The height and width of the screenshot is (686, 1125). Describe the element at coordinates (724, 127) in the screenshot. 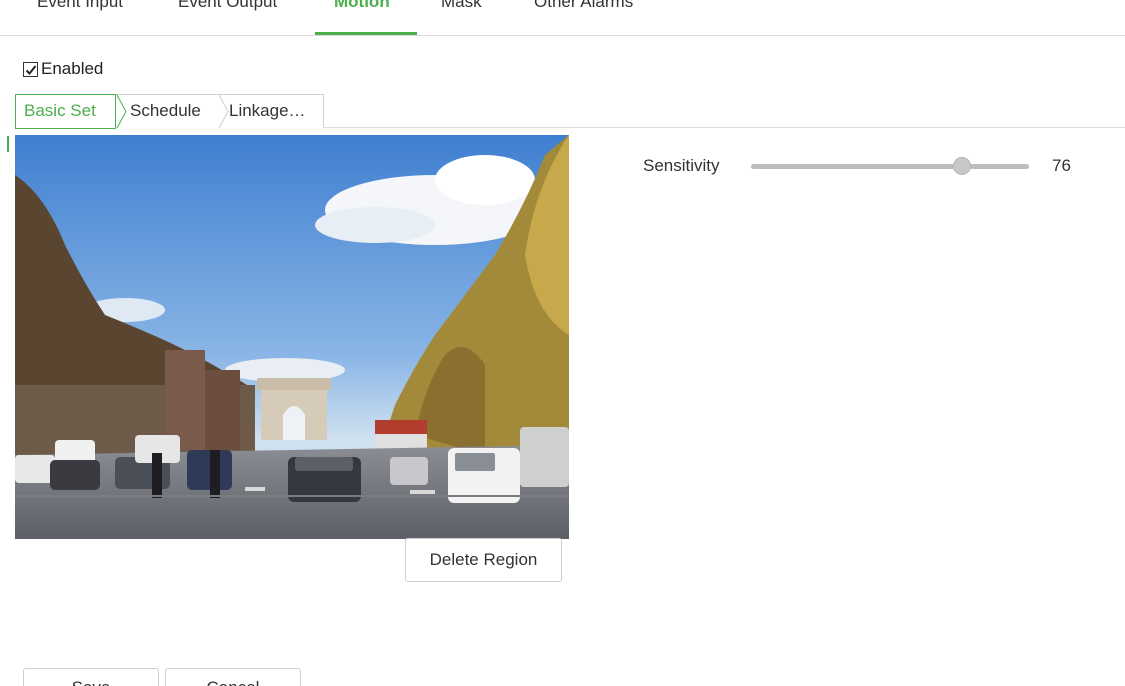

I see `sub-tab-divider` at that location.